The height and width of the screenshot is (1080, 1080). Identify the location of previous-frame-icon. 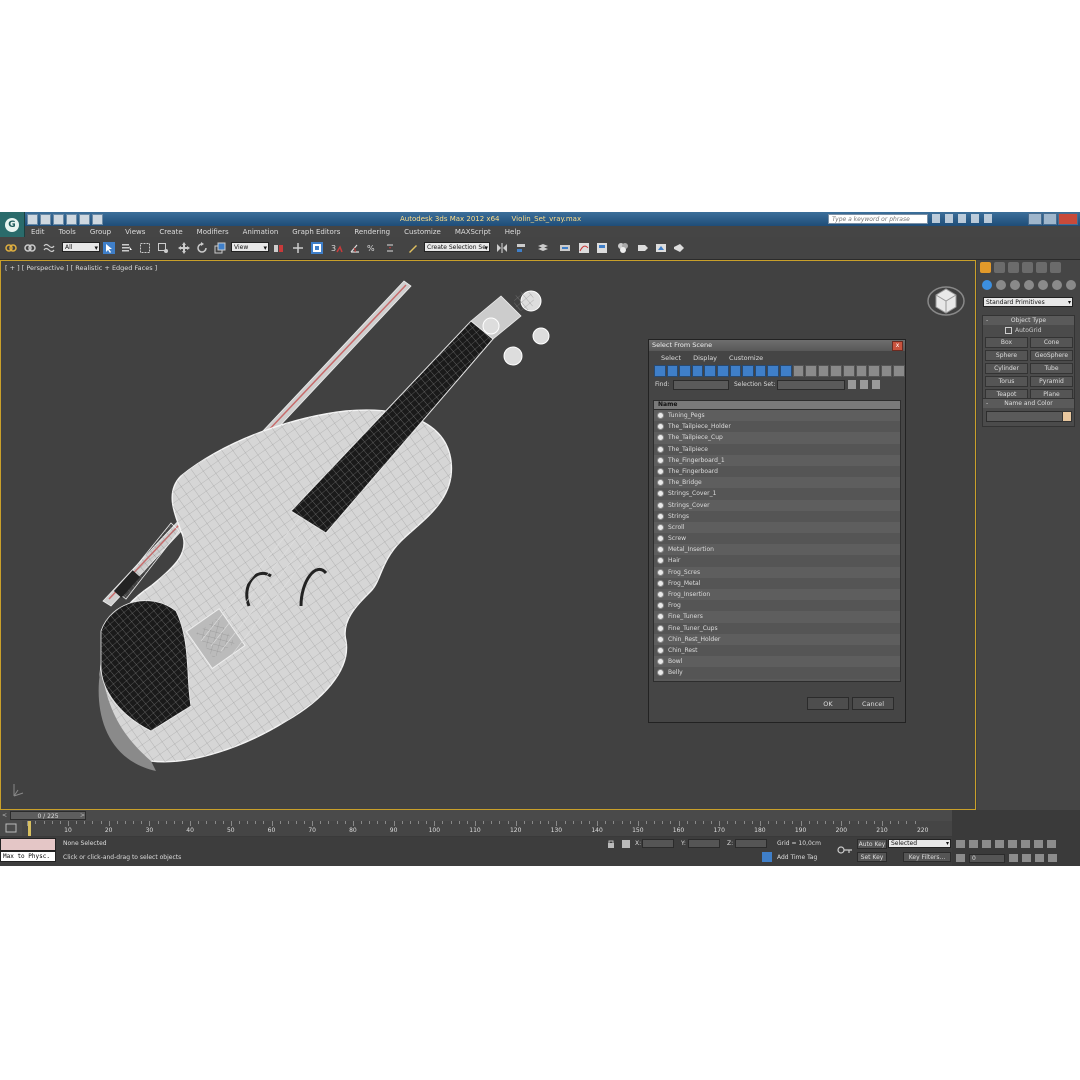
(973, 844).